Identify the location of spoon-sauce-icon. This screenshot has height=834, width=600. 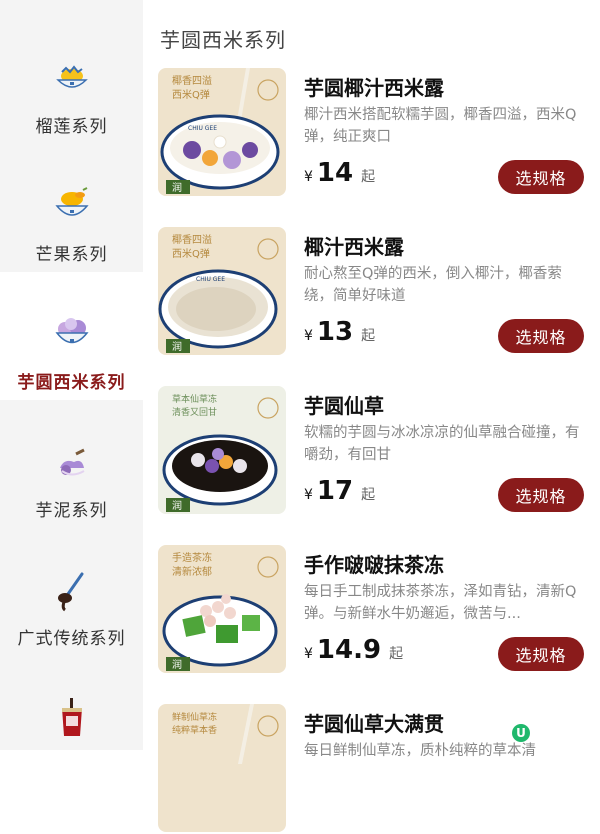
(70, 592).